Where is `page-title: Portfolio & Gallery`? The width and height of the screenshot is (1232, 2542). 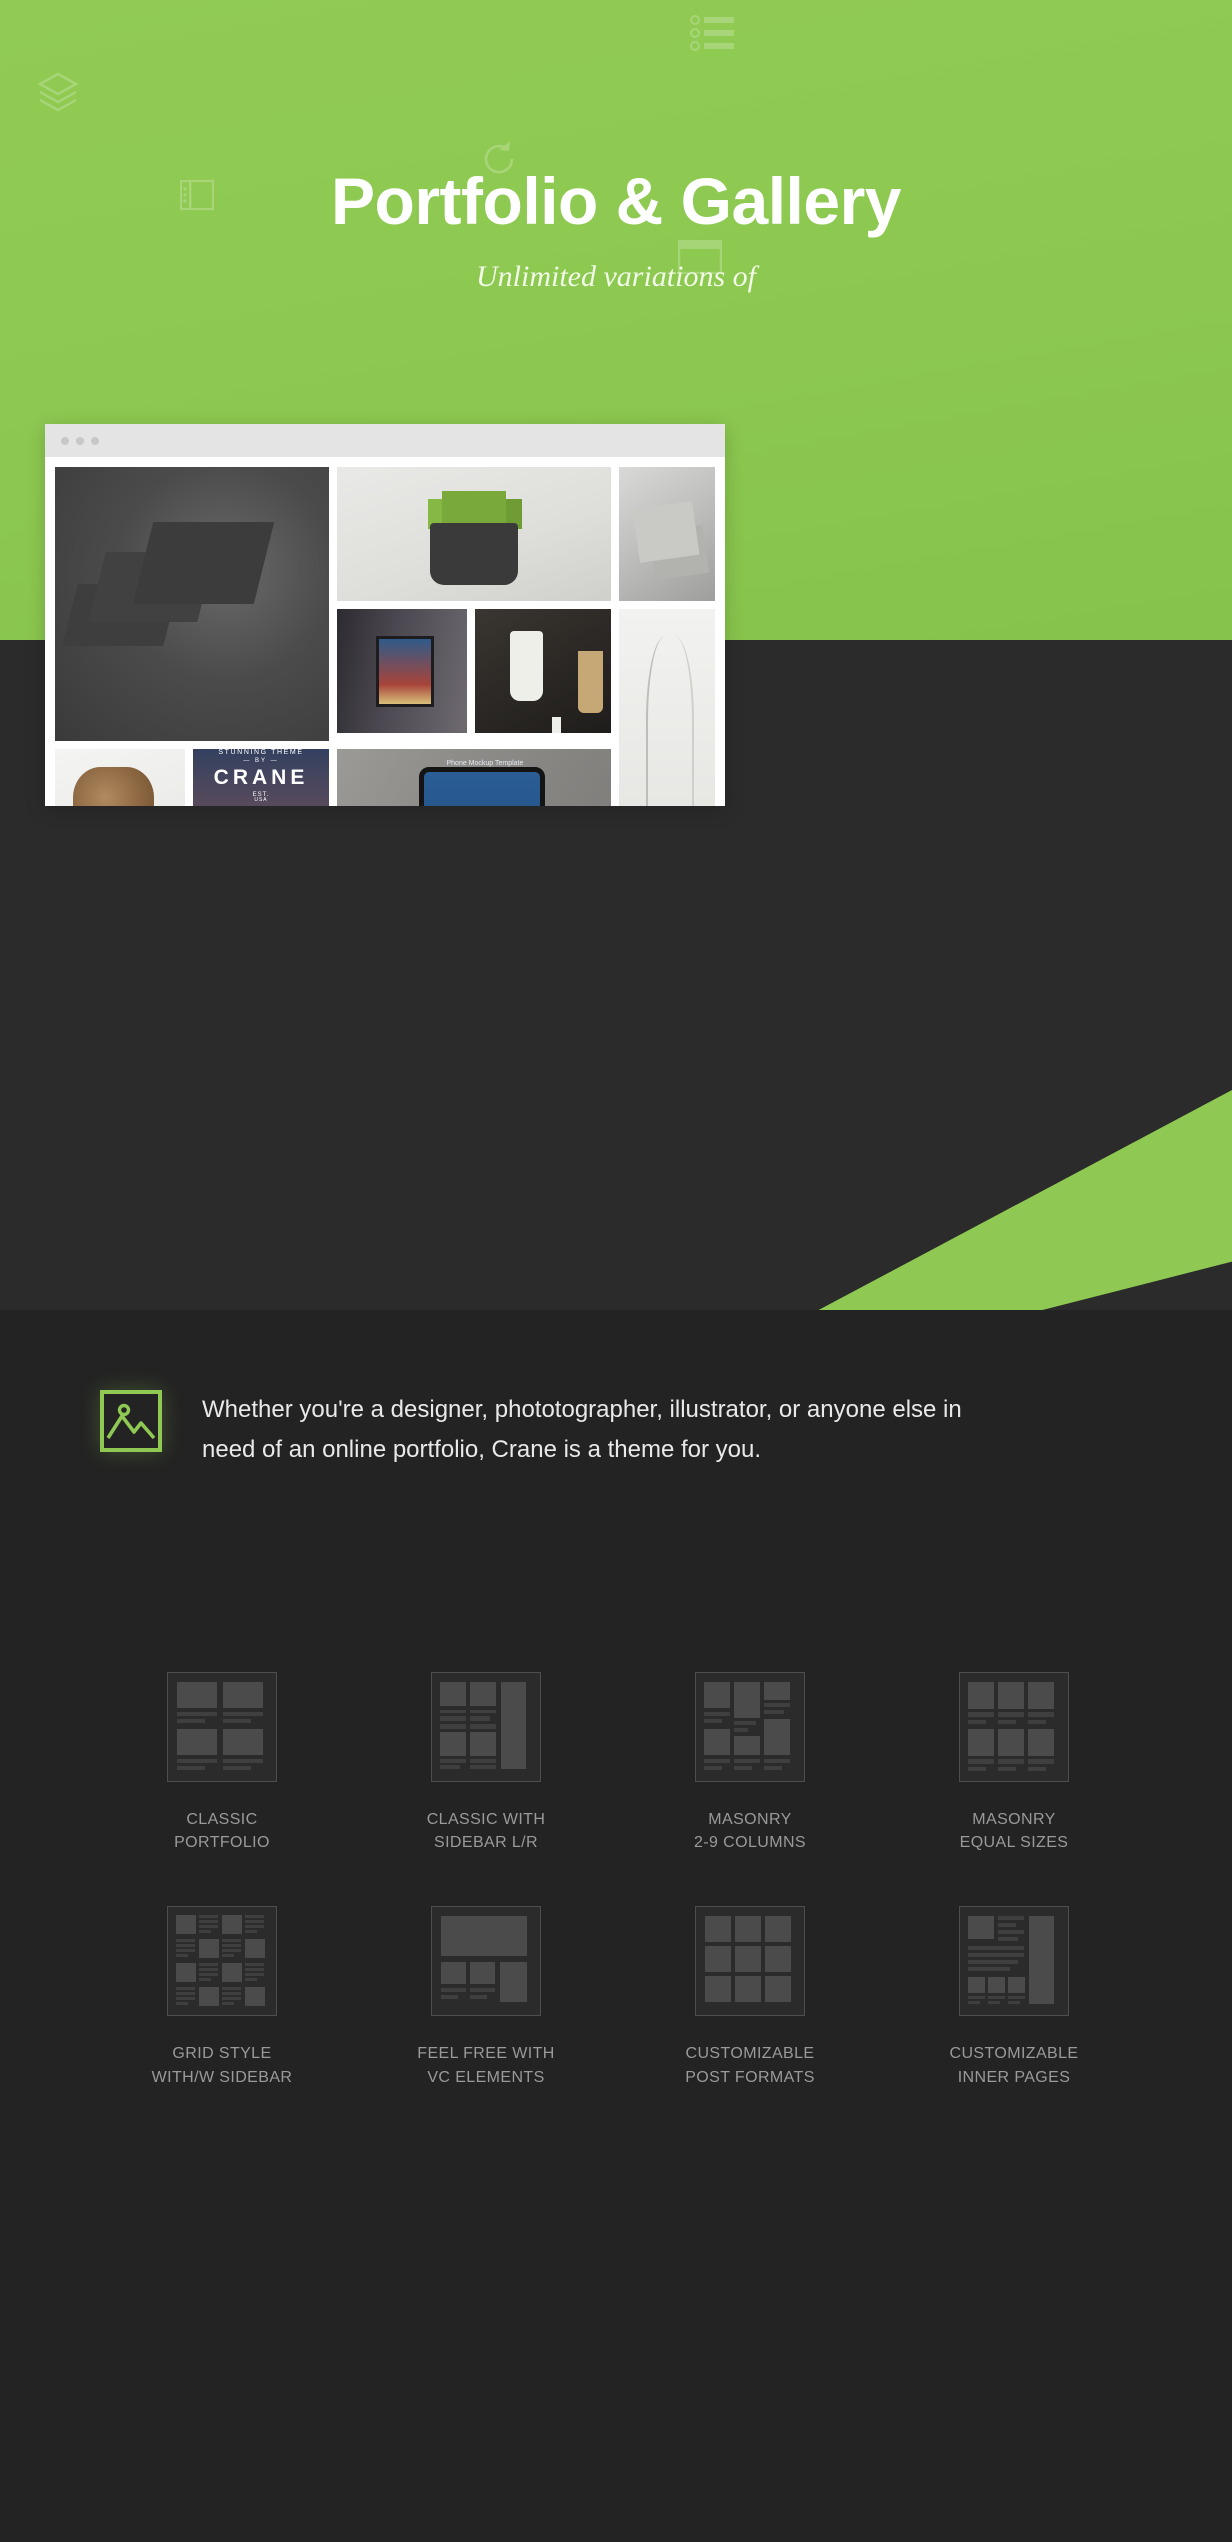 page-title: Portfolio & Gallery is located at coordinates (616, 201).